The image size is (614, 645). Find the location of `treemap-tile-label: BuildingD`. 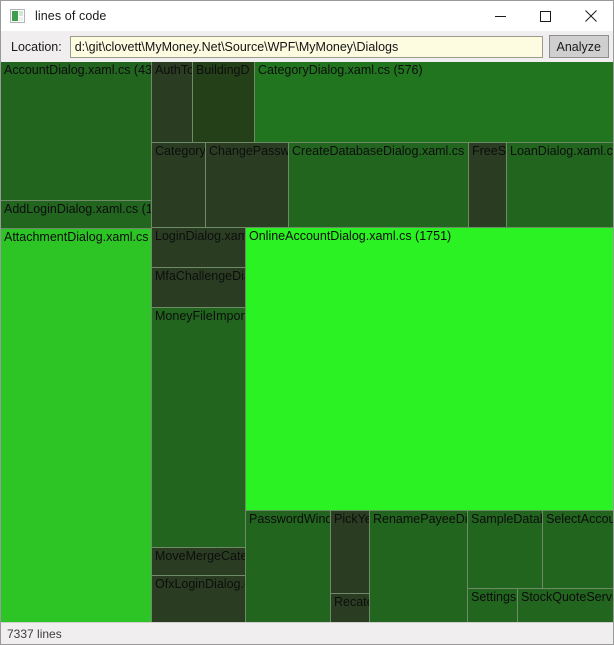

treemap-tile-label: BuildingD is located at coordinates (223, 70).